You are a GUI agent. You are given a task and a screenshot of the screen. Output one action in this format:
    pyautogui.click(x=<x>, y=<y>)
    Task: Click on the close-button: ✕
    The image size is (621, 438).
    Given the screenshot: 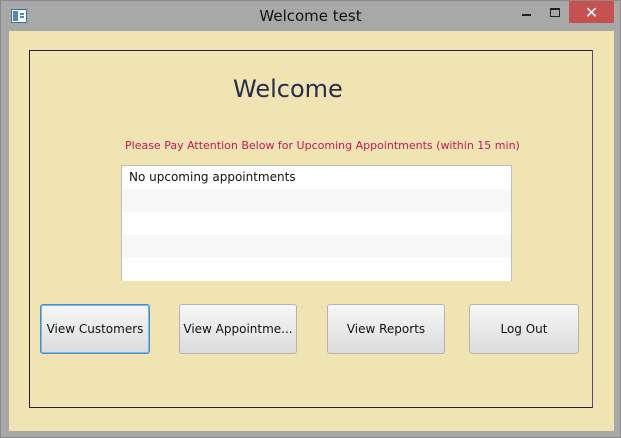 What is the action you would take?
    pyautogui.click(x=591, y=12)
    